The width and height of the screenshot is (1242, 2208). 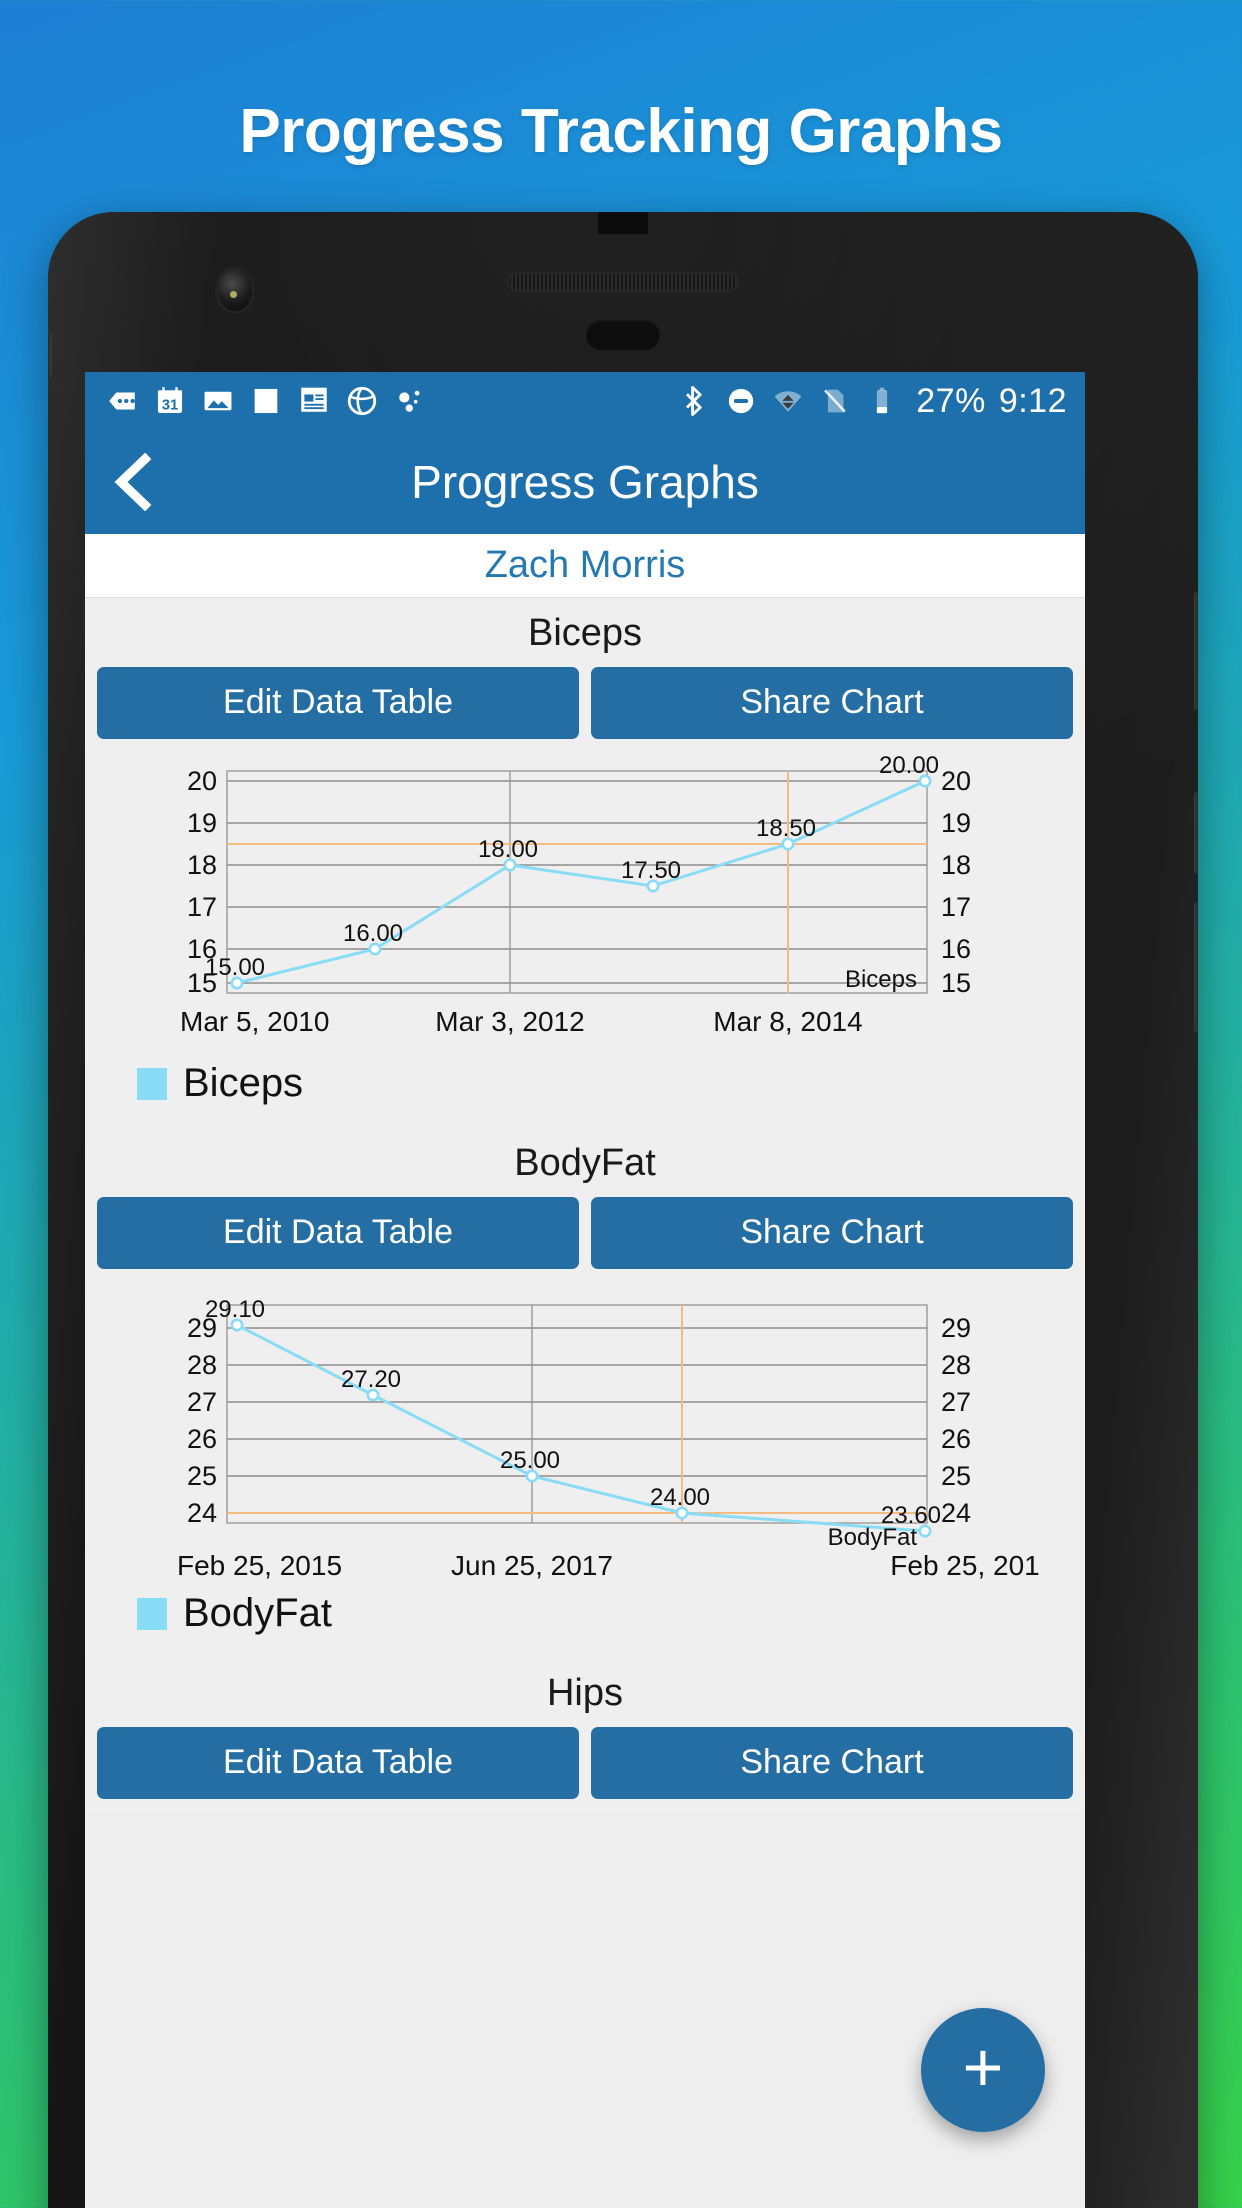 I want to click on svg-text: Feb 25, 2015, so click(x=259, y=1565).